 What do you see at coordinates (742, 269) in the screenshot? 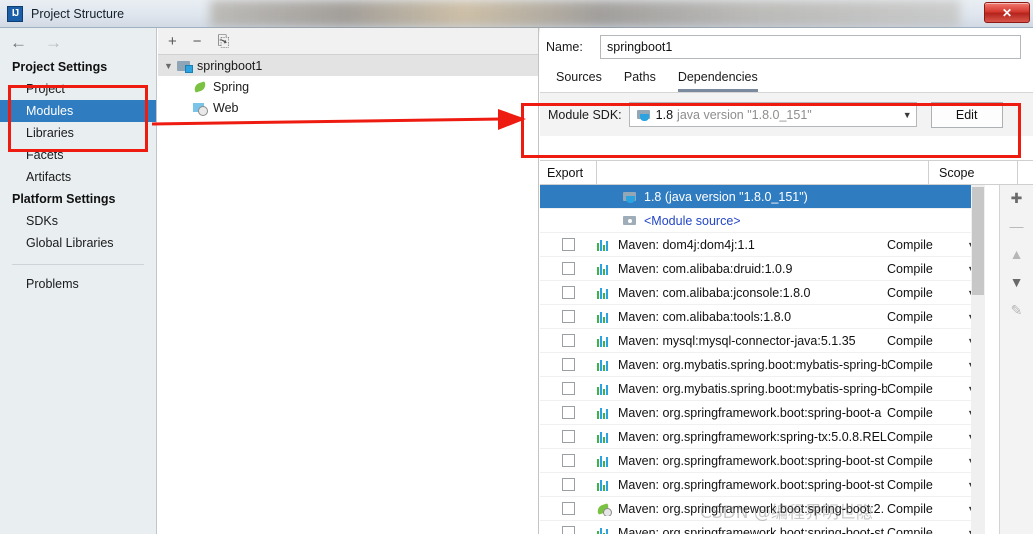
I see `row-name-cell: Maven: com.alibaba:druid:1.0.9` at bounding box center [742, 269].